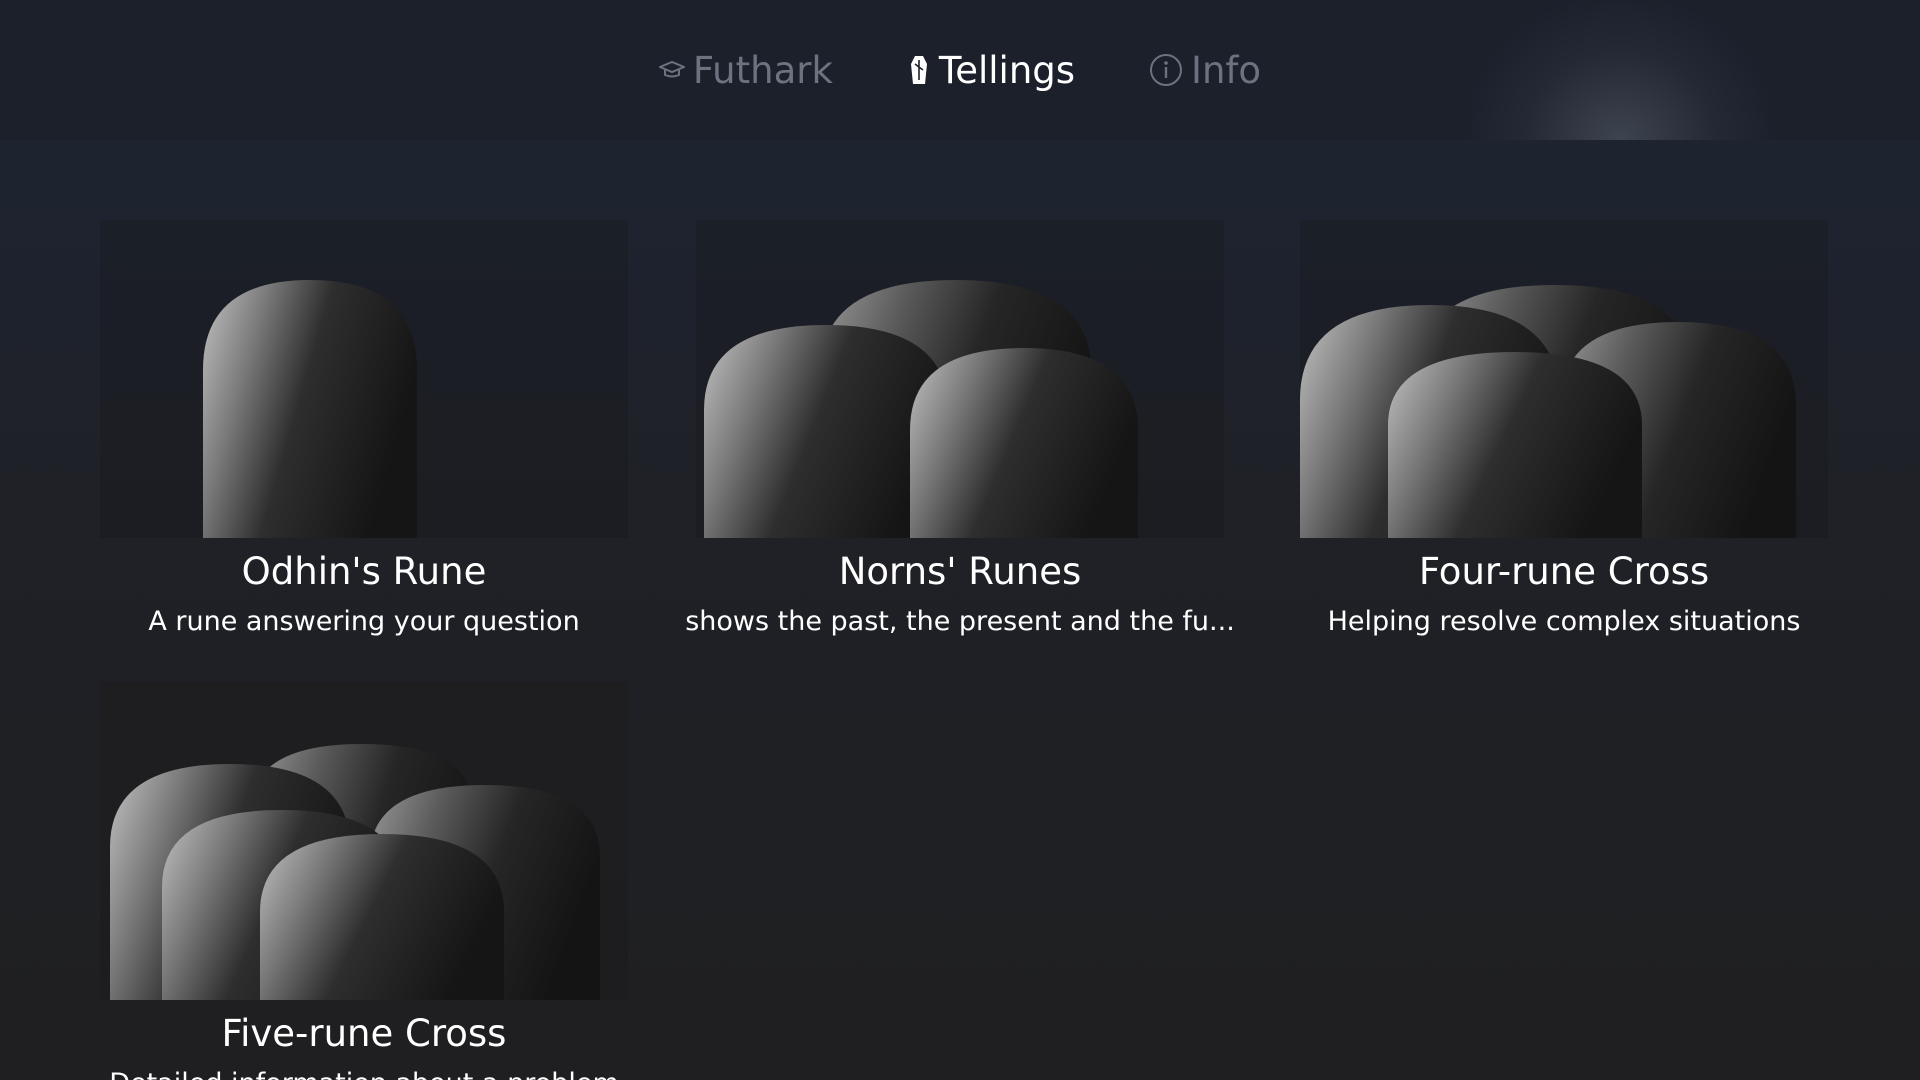 The height and width of the screenshot is (1080, 1920). Describe the element at coordinates (1564, 621) in the screenshot. I see `card-subtitle: Helping resolve complex situations` at that location.